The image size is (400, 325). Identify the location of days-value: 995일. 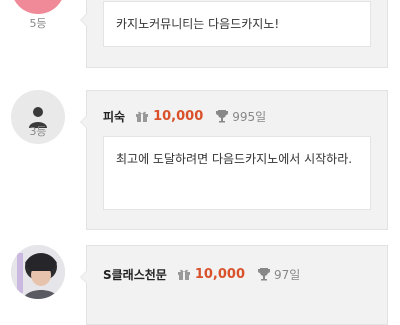
(249, 116).